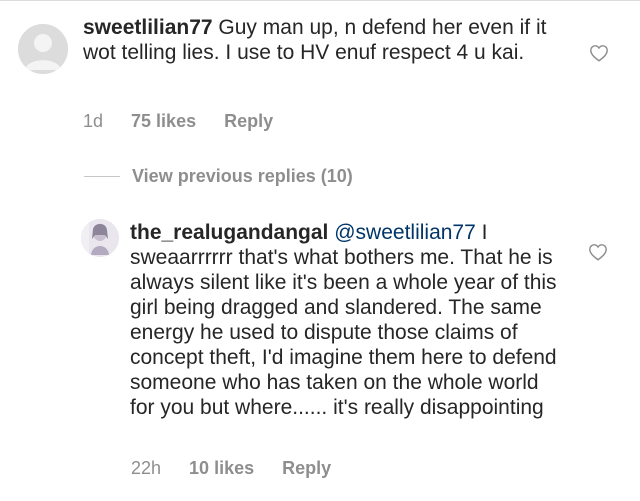  Describe the element at coordinates (93, 121) in the screenshot. I see `comment-time: 1d` at that location.